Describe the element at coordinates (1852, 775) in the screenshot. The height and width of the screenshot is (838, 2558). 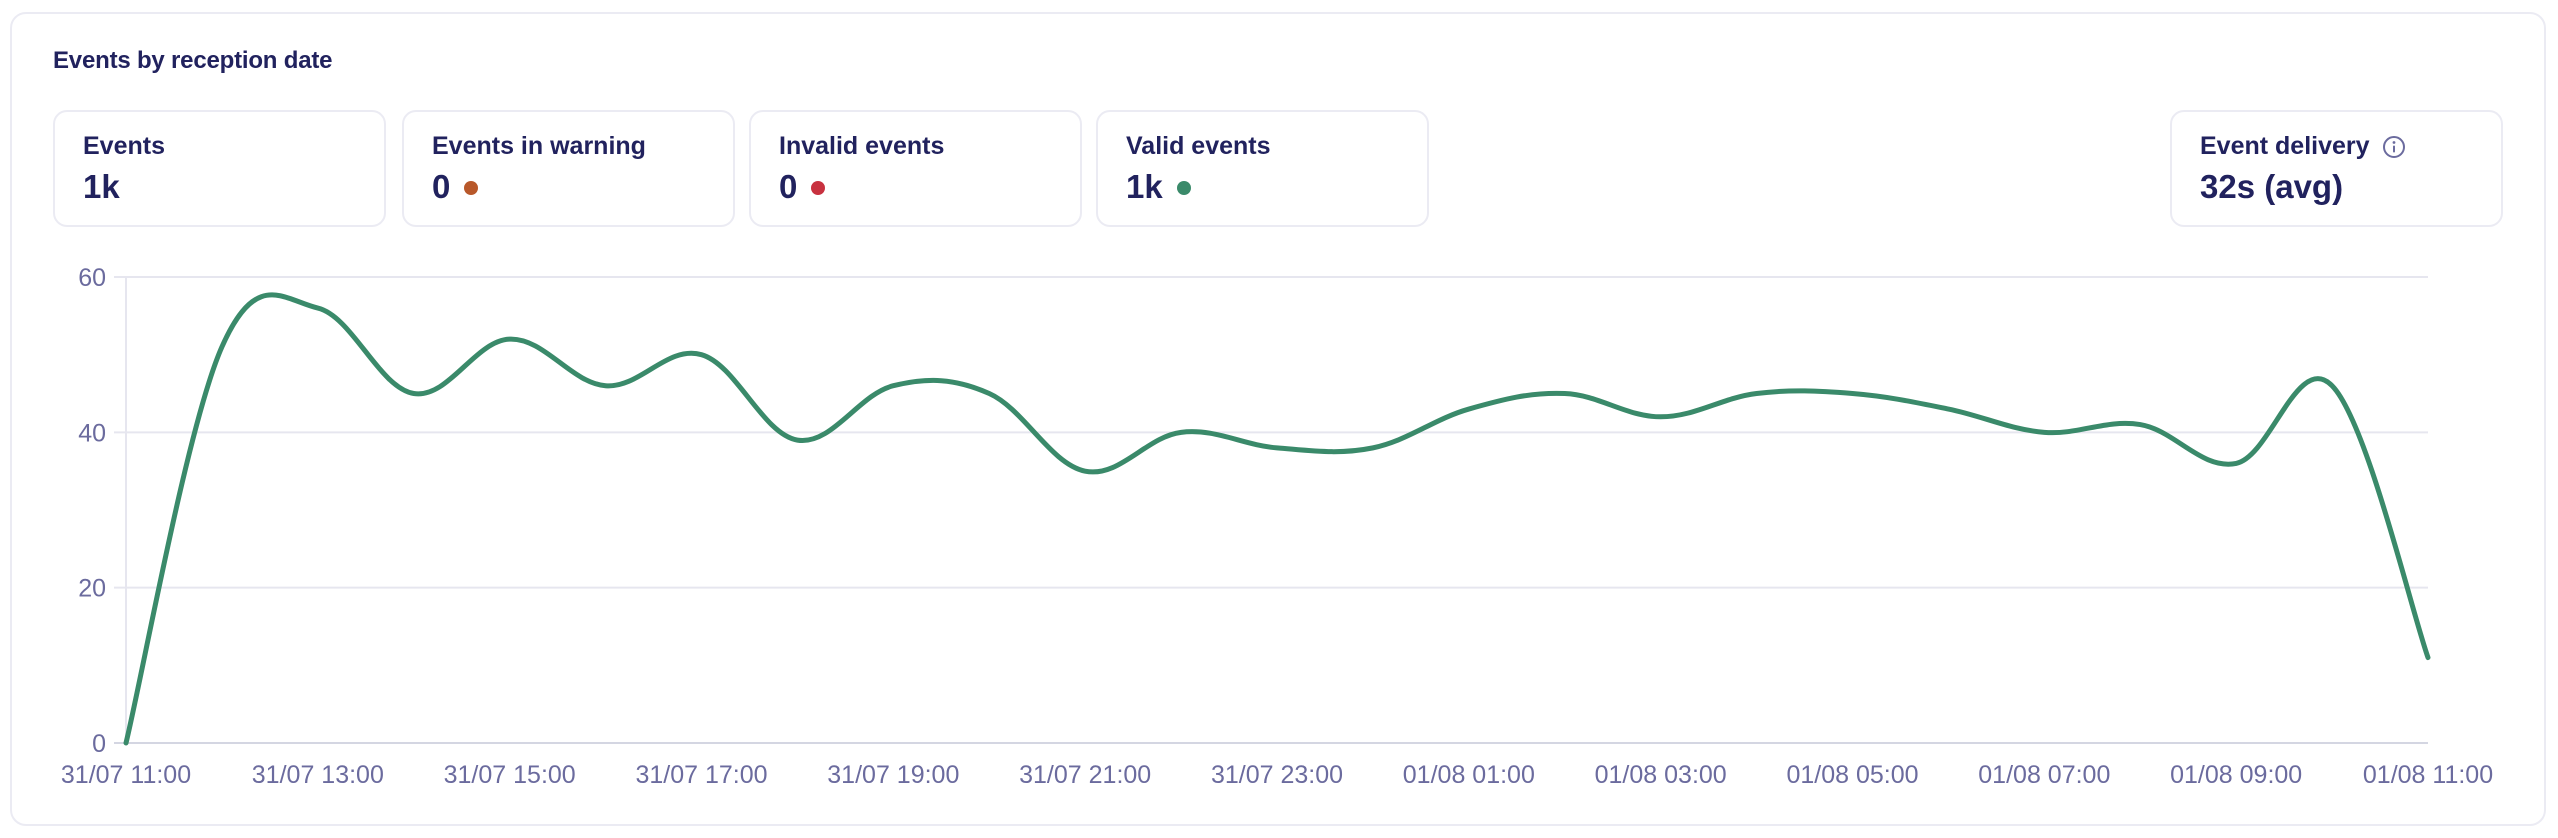
I see `x-tick-label: 01/08 05:00` at that location.